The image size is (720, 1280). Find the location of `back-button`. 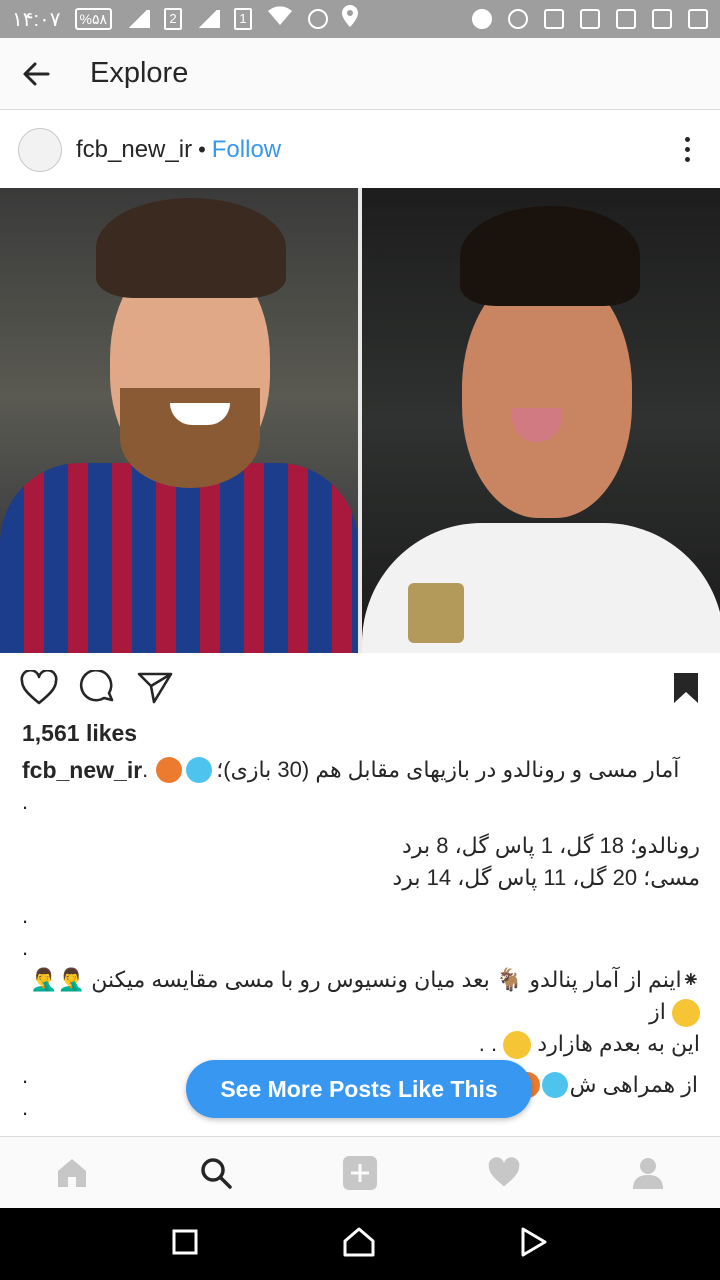

back-button is located at coordinates (36, 74).